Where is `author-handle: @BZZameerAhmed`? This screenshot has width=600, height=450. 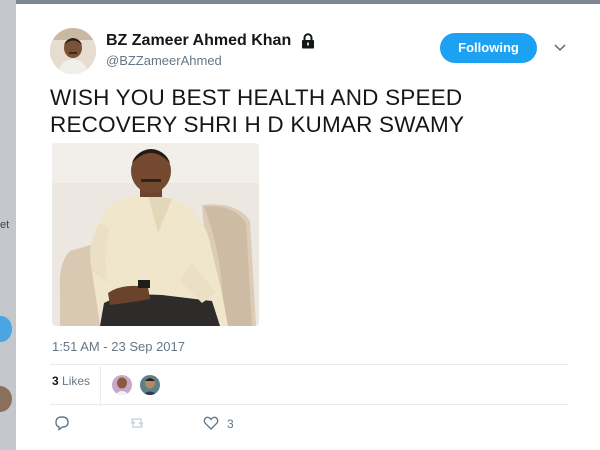
author-handle: @BZZameerAhmed is located at coordinates (164, 60).